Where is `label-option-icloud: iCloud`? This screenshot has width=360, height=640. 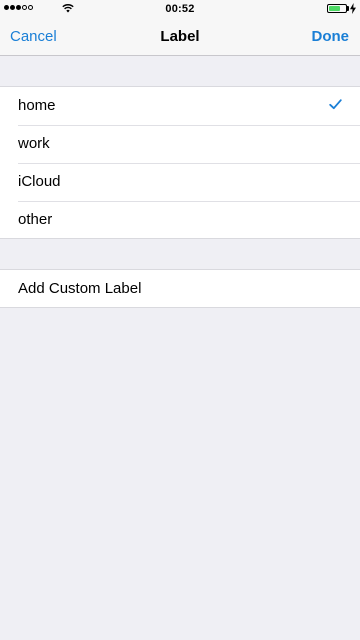 label-option-icloud: iCloud is located at coordinates (180, 182).